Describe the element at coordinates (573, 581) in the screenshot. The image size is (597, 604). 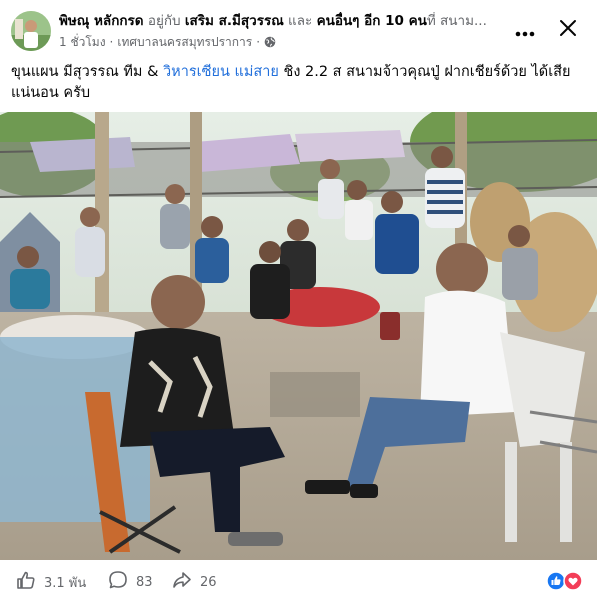
I see `love-reaction-icon` at that location.